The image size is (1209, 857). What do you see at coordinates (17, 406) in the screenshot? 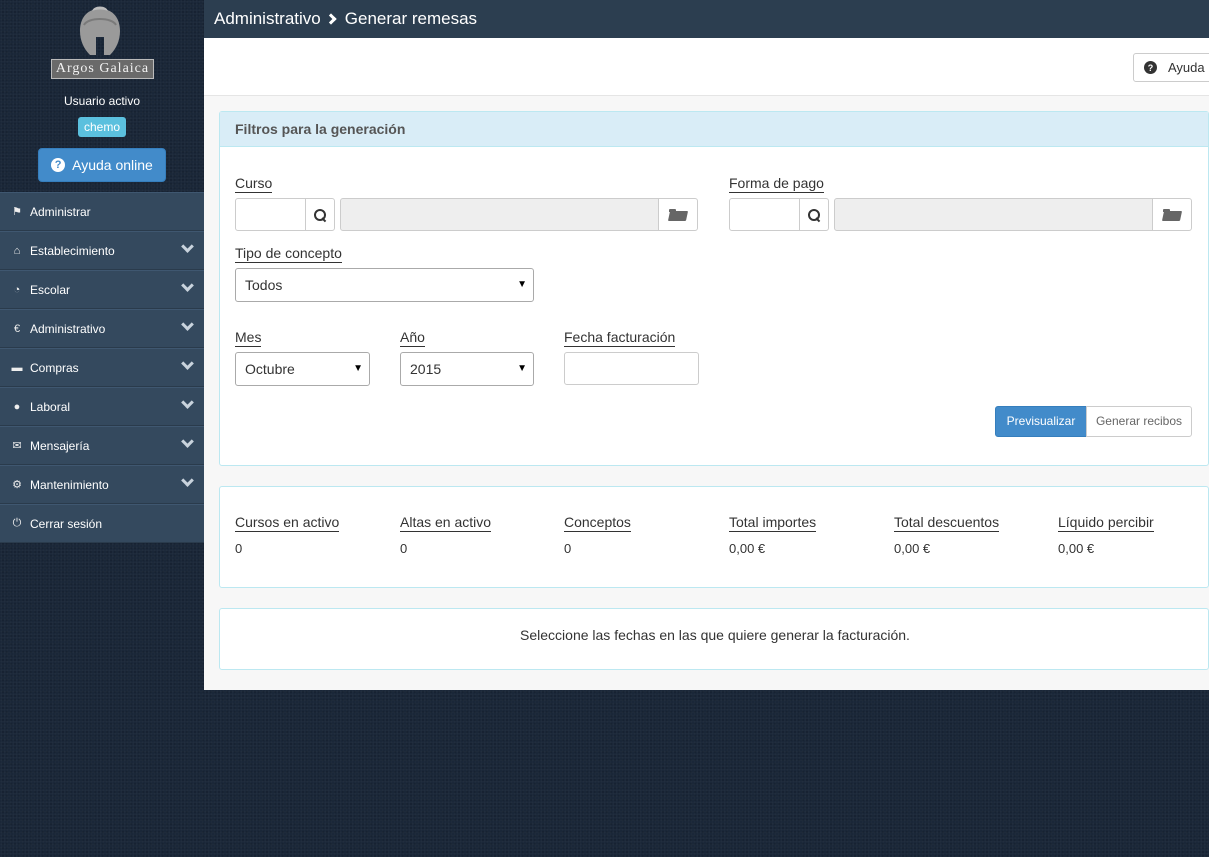
I see `user-icon: ●` at bounding box center [17, 406].